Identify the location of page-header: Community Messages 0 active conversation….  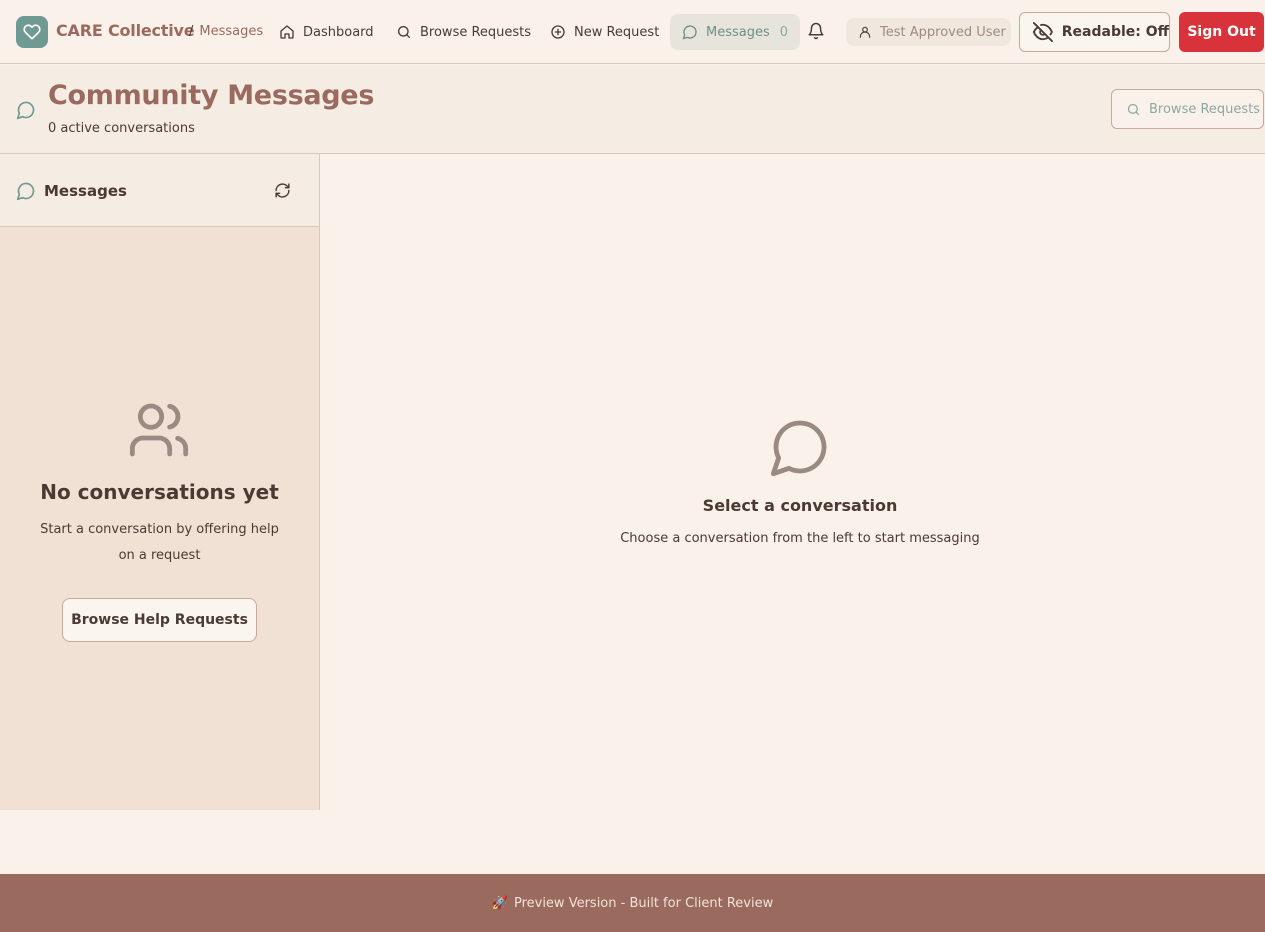
(632, 109).